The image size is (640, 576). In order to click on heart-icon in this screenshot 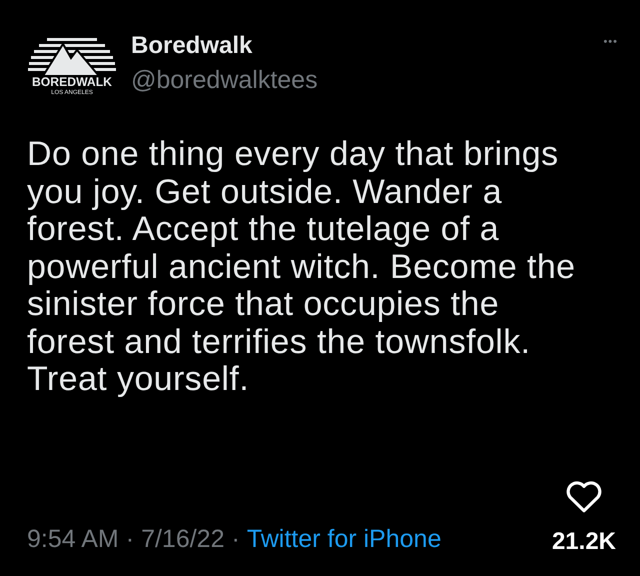, I will do `click(583, 496)`.